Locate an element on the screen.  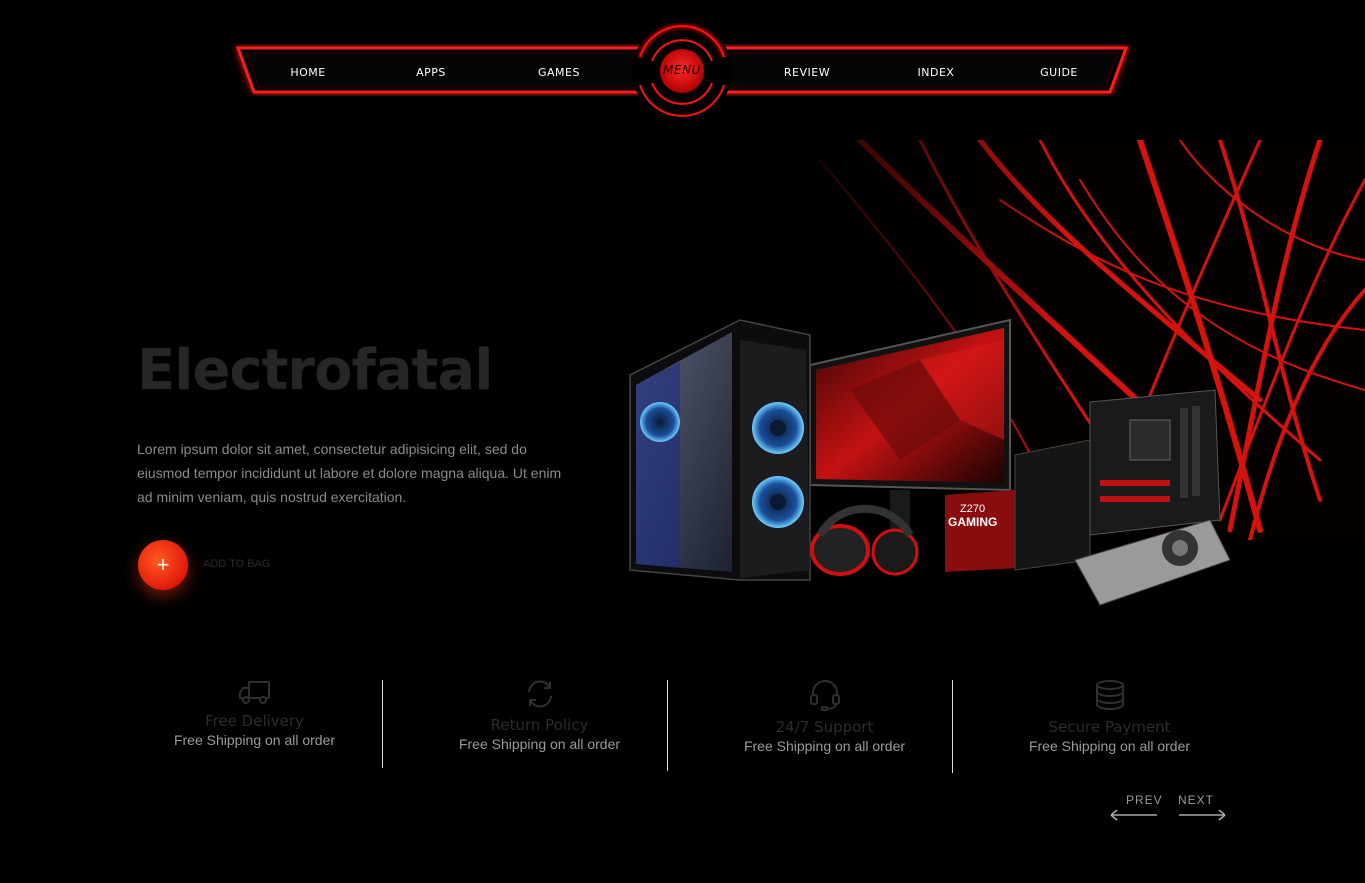
feature-title: Free Delivery is located at coordinates (254, 721).